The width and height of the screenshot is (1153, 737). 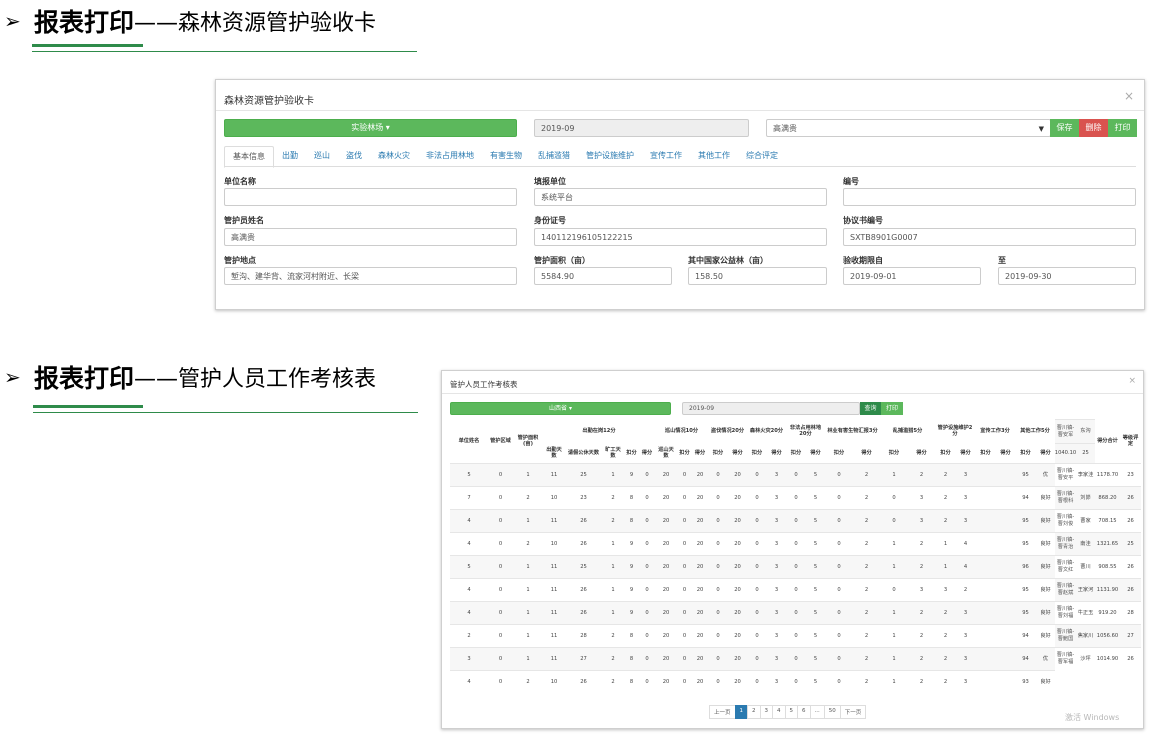 What do you see at coordinates (249, 157) in the screenshot?
I see `tab-basic-info: 基本信息` at bounding box center [249, 157].